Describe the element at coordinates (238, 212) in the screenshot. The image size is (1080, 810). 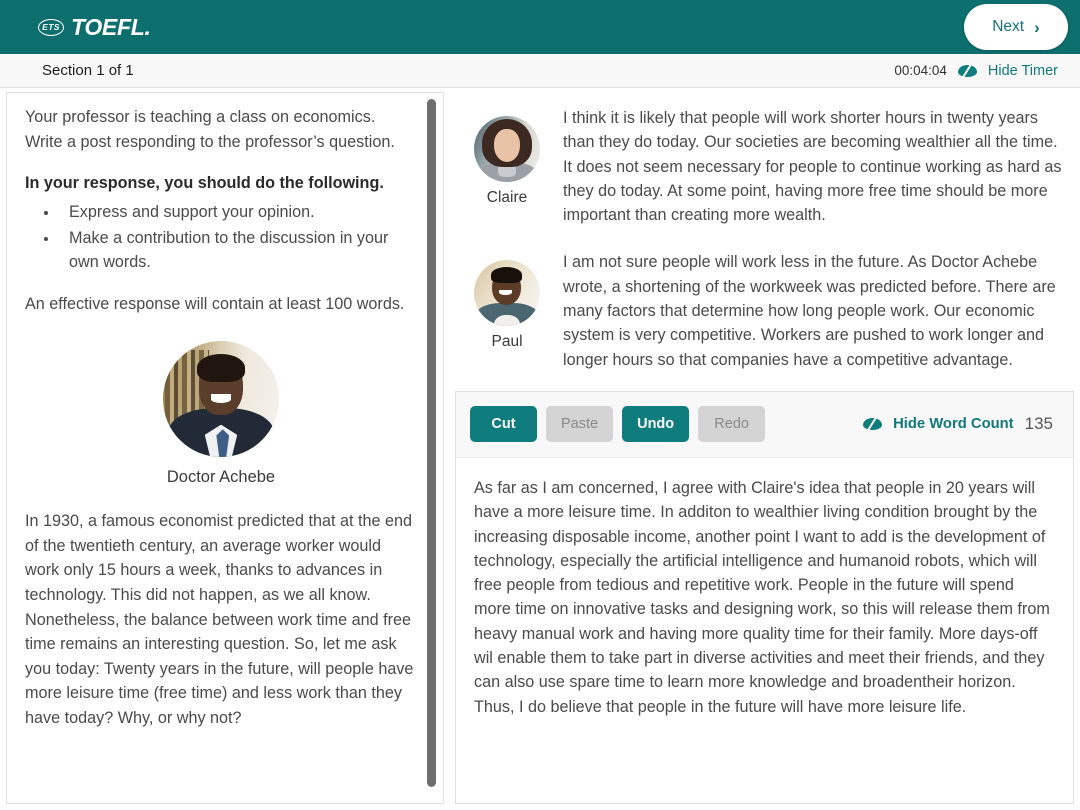
I see `list-item: Express and support your opinion.` at that location.